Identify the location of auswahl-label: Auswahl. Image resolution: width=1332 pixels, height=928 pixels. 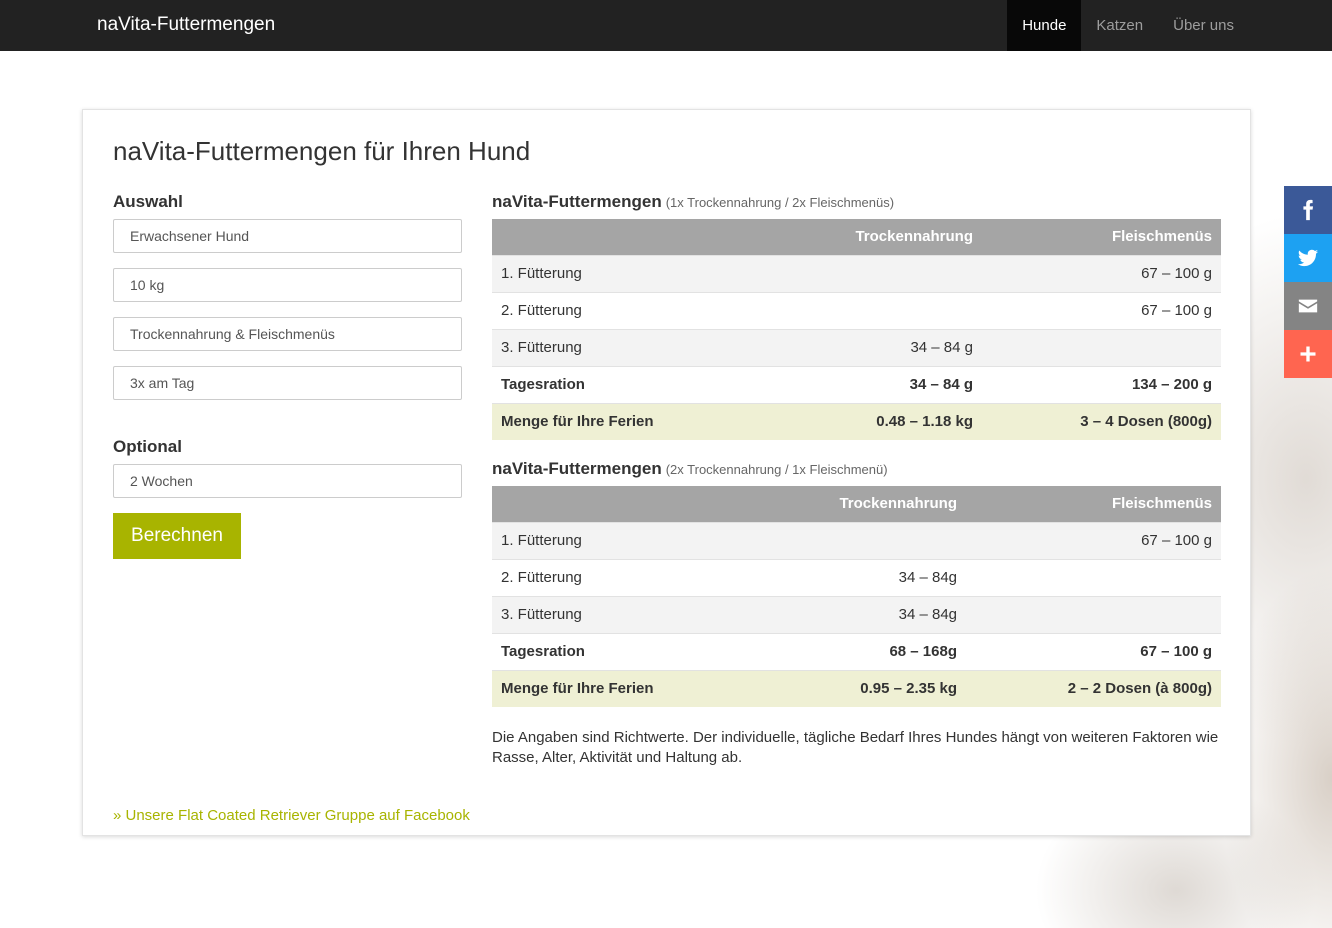
(148, 201).